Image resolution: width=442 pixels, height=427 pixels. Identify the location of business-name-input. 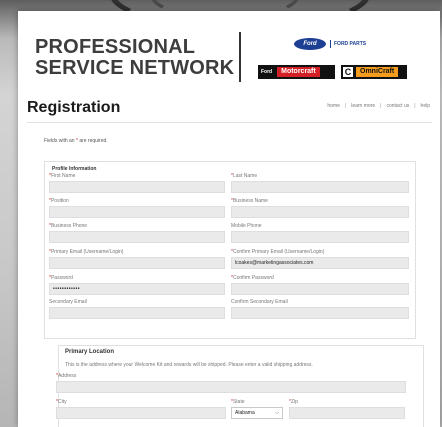
(320, 212).